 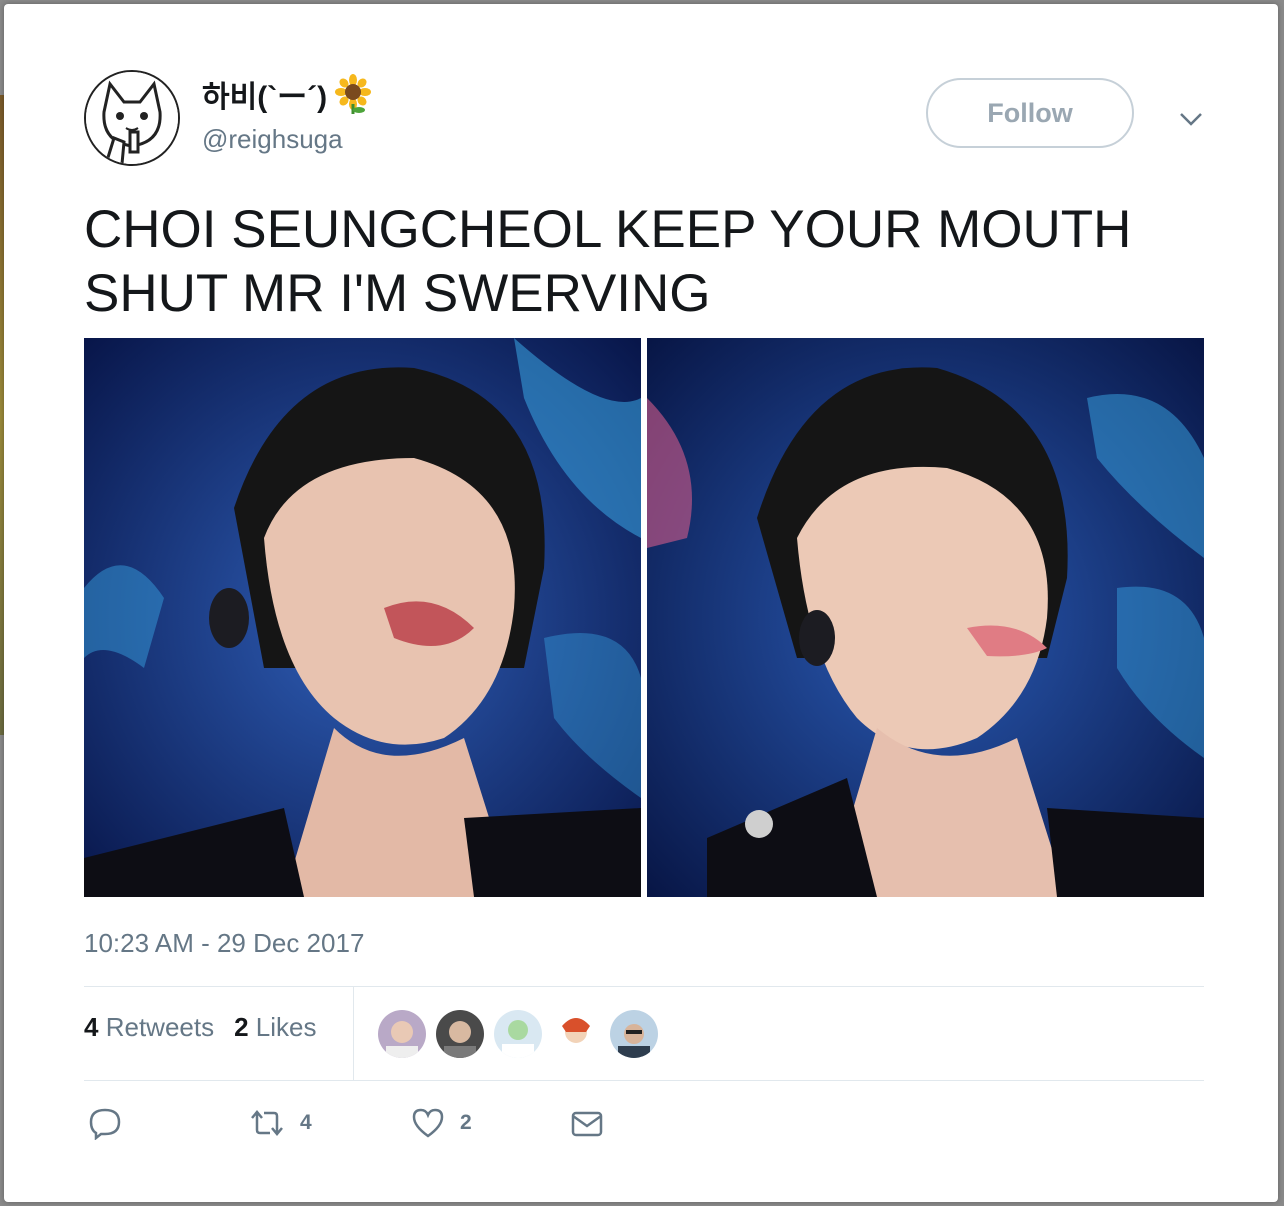 I want to click on retweet-button: 4, so click(x=280, y=1123).